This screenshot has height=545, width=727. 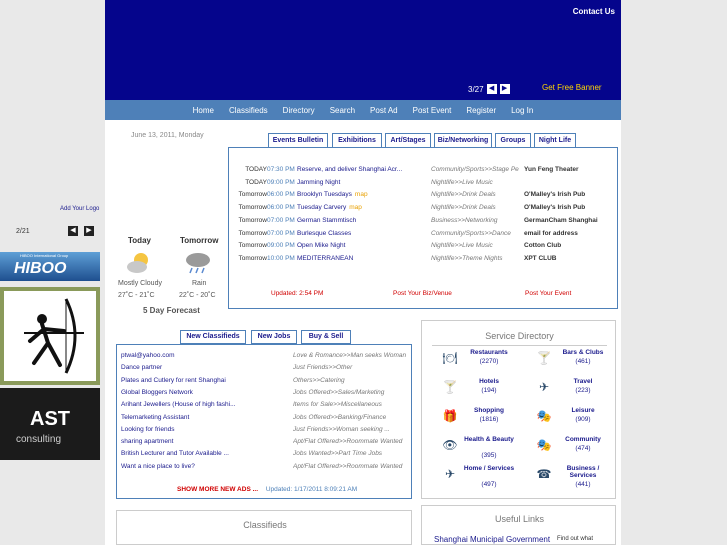 What do you see at coordinates (362, 182) in the screenshot?
I see `event-title-link: Jamming Night` at bounding box center [362, 182].